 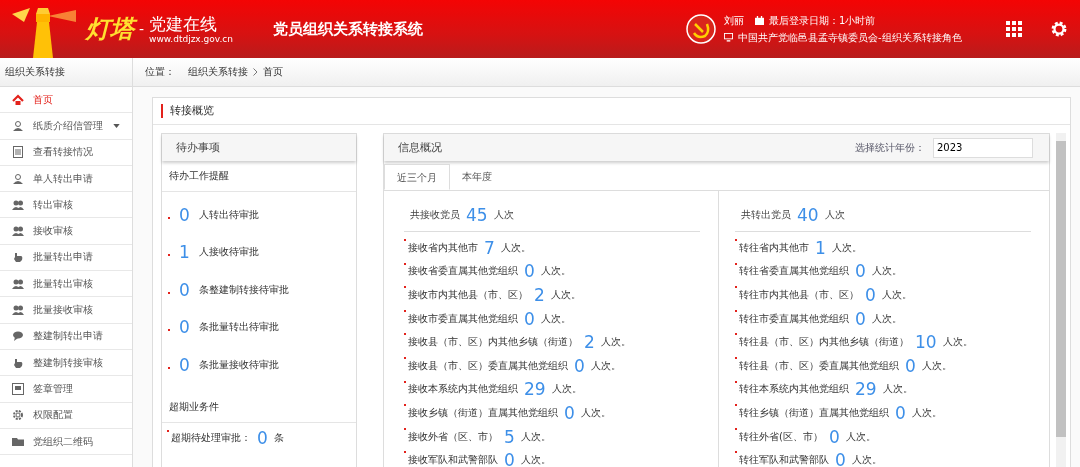 What do you see at coordinates (238, 327) in the screenshot?
I see `reminder-label: 条批量转出待审批` at bounding box center [238, 327].